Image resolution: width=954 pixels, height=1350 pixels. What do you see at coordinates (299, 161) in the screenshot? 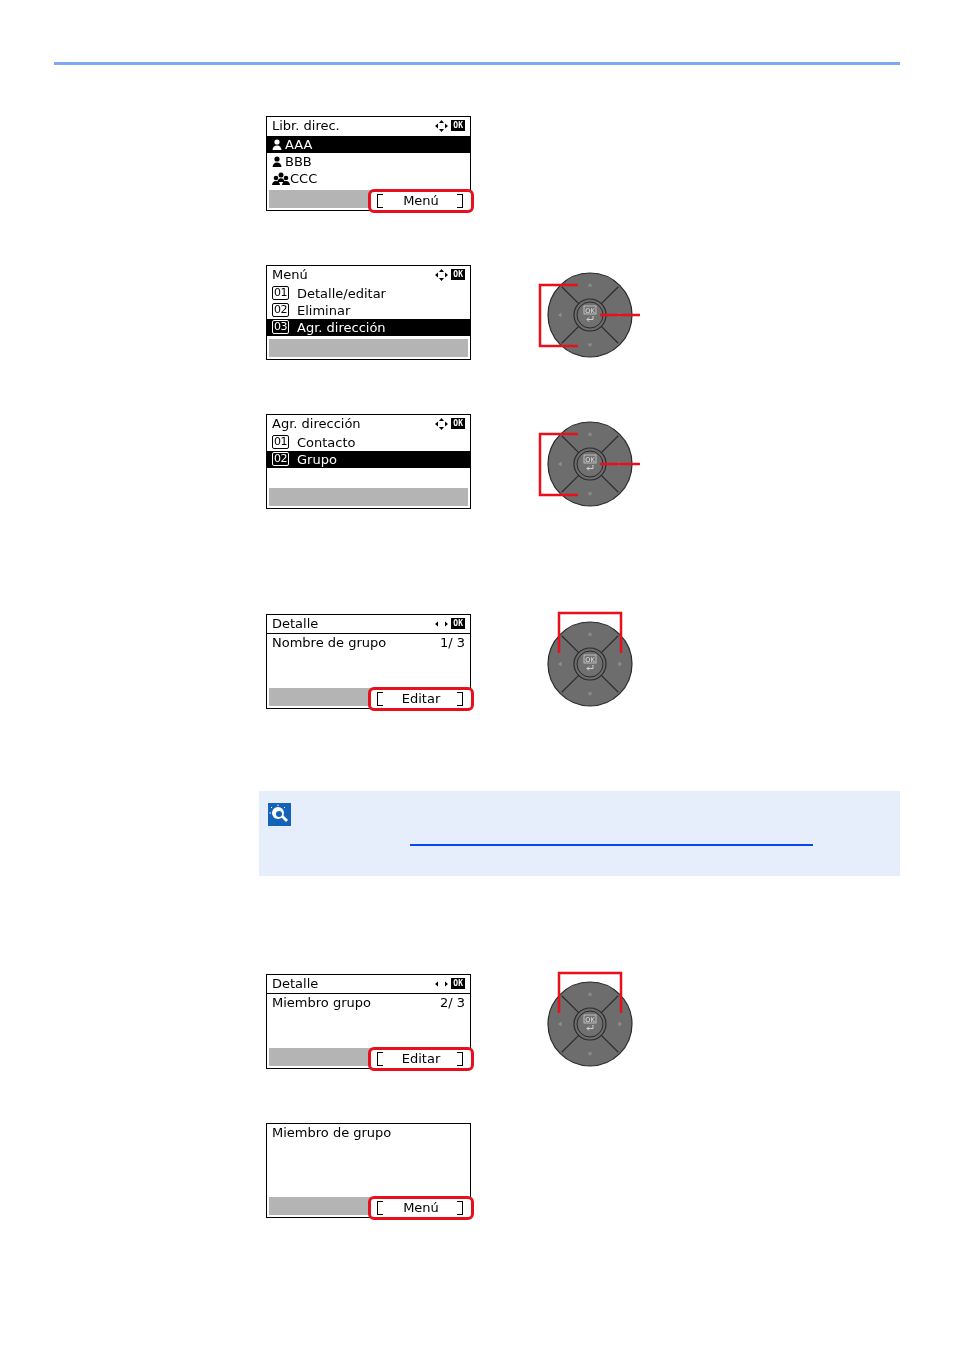
I see `item-label: BBB` at bounding box center [299, 161].